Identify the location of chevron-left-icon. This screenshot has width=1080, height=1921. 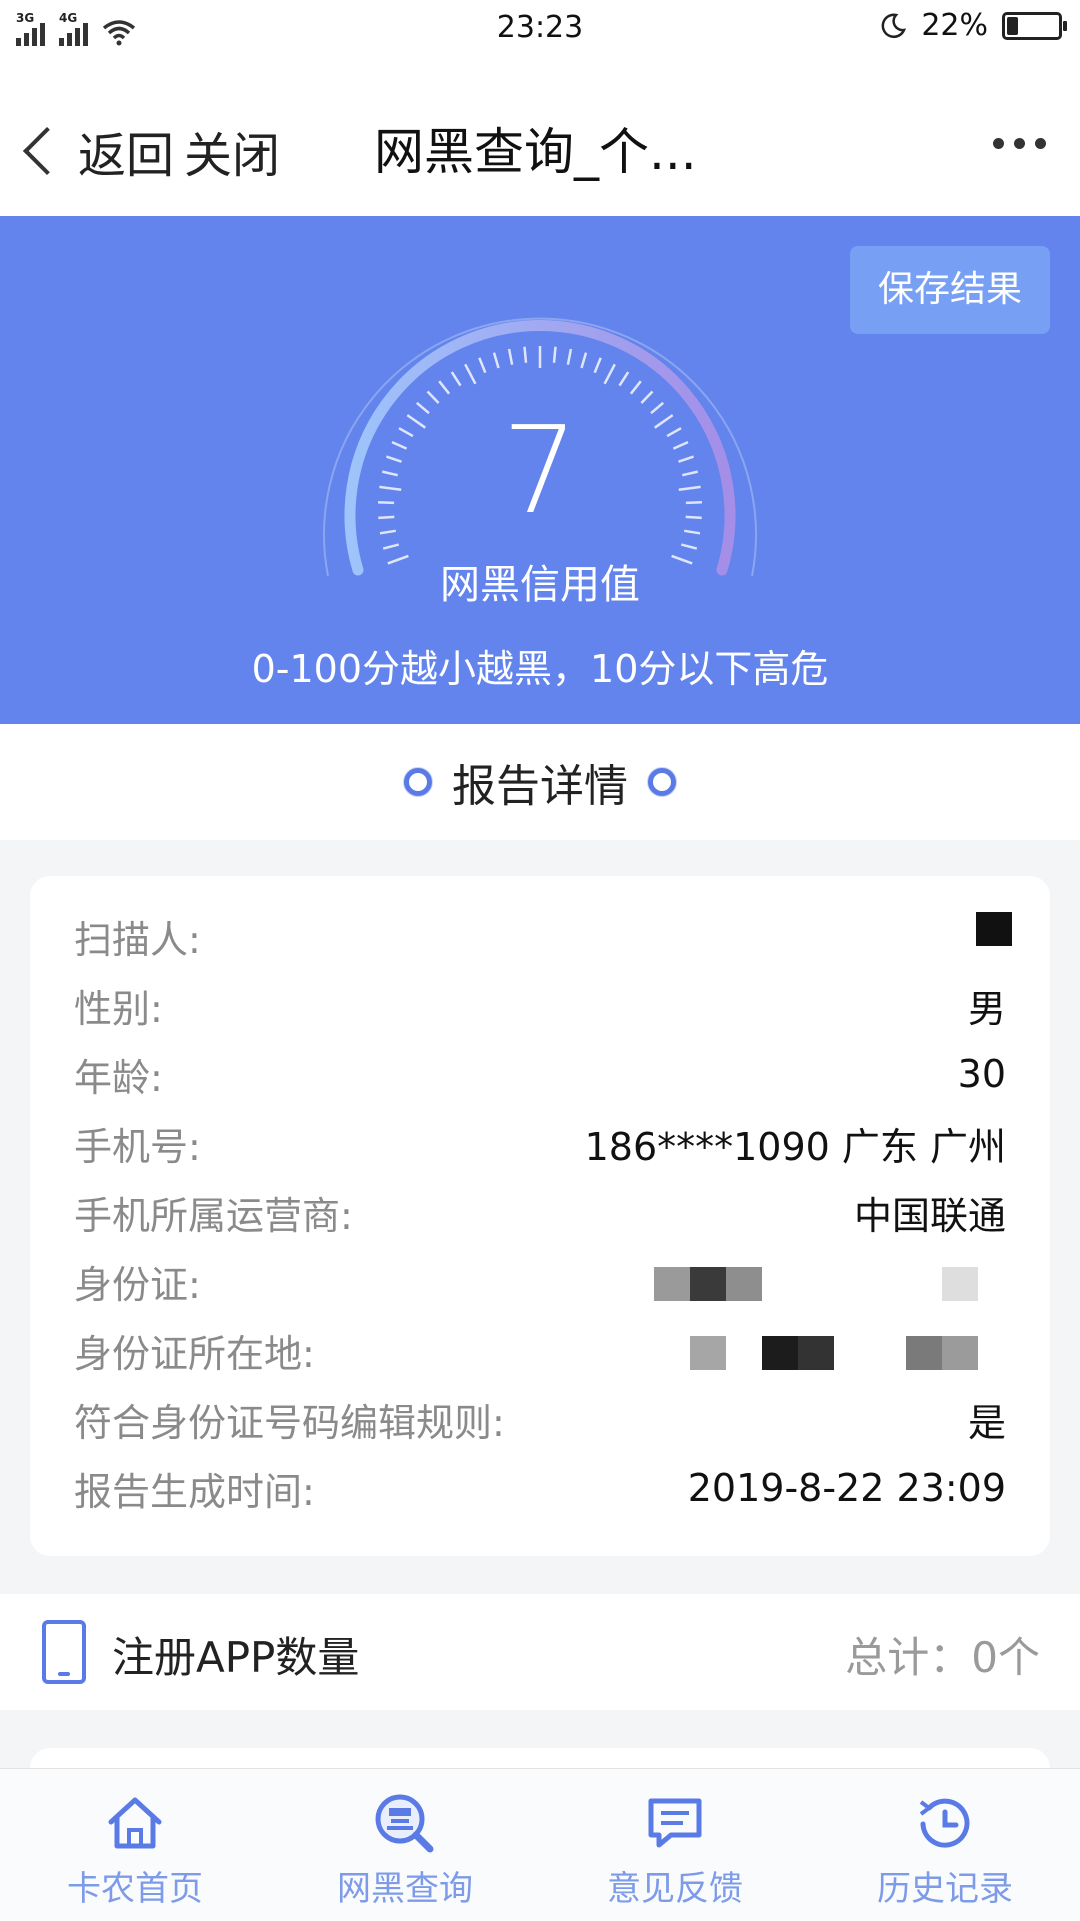
(47, 151).